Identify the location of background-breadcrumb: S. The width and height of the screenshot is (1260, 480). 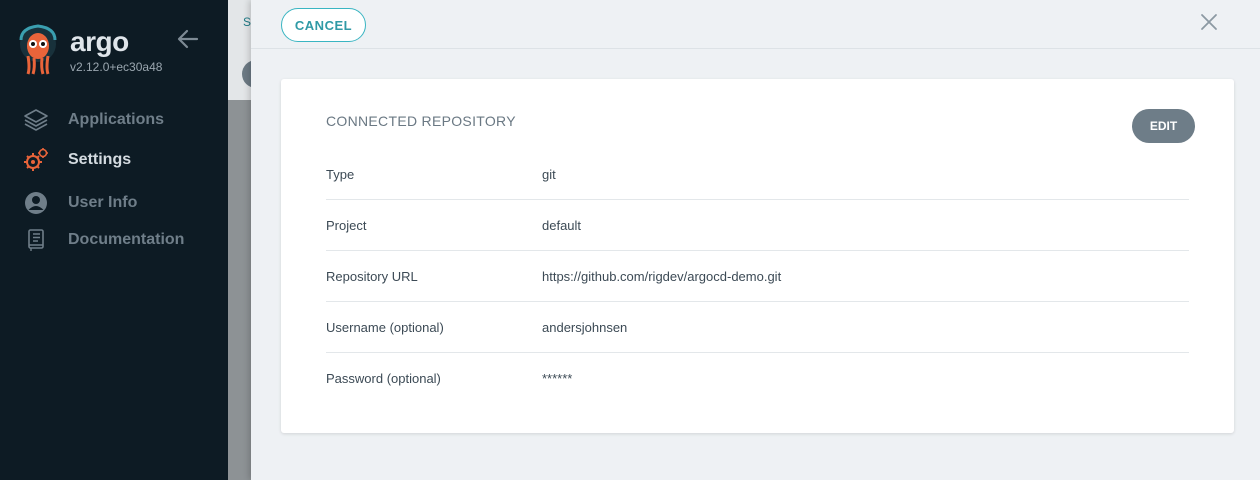
(247, 22).